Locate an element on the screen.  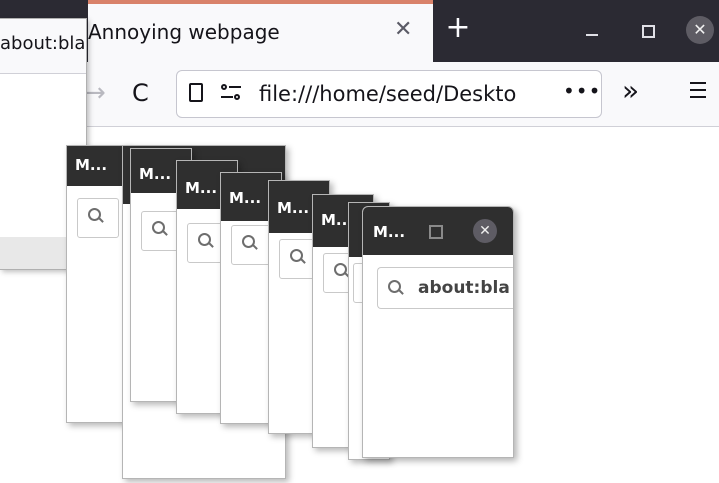
tab-close-icon: ✕ is located at coordinates (403, 30).